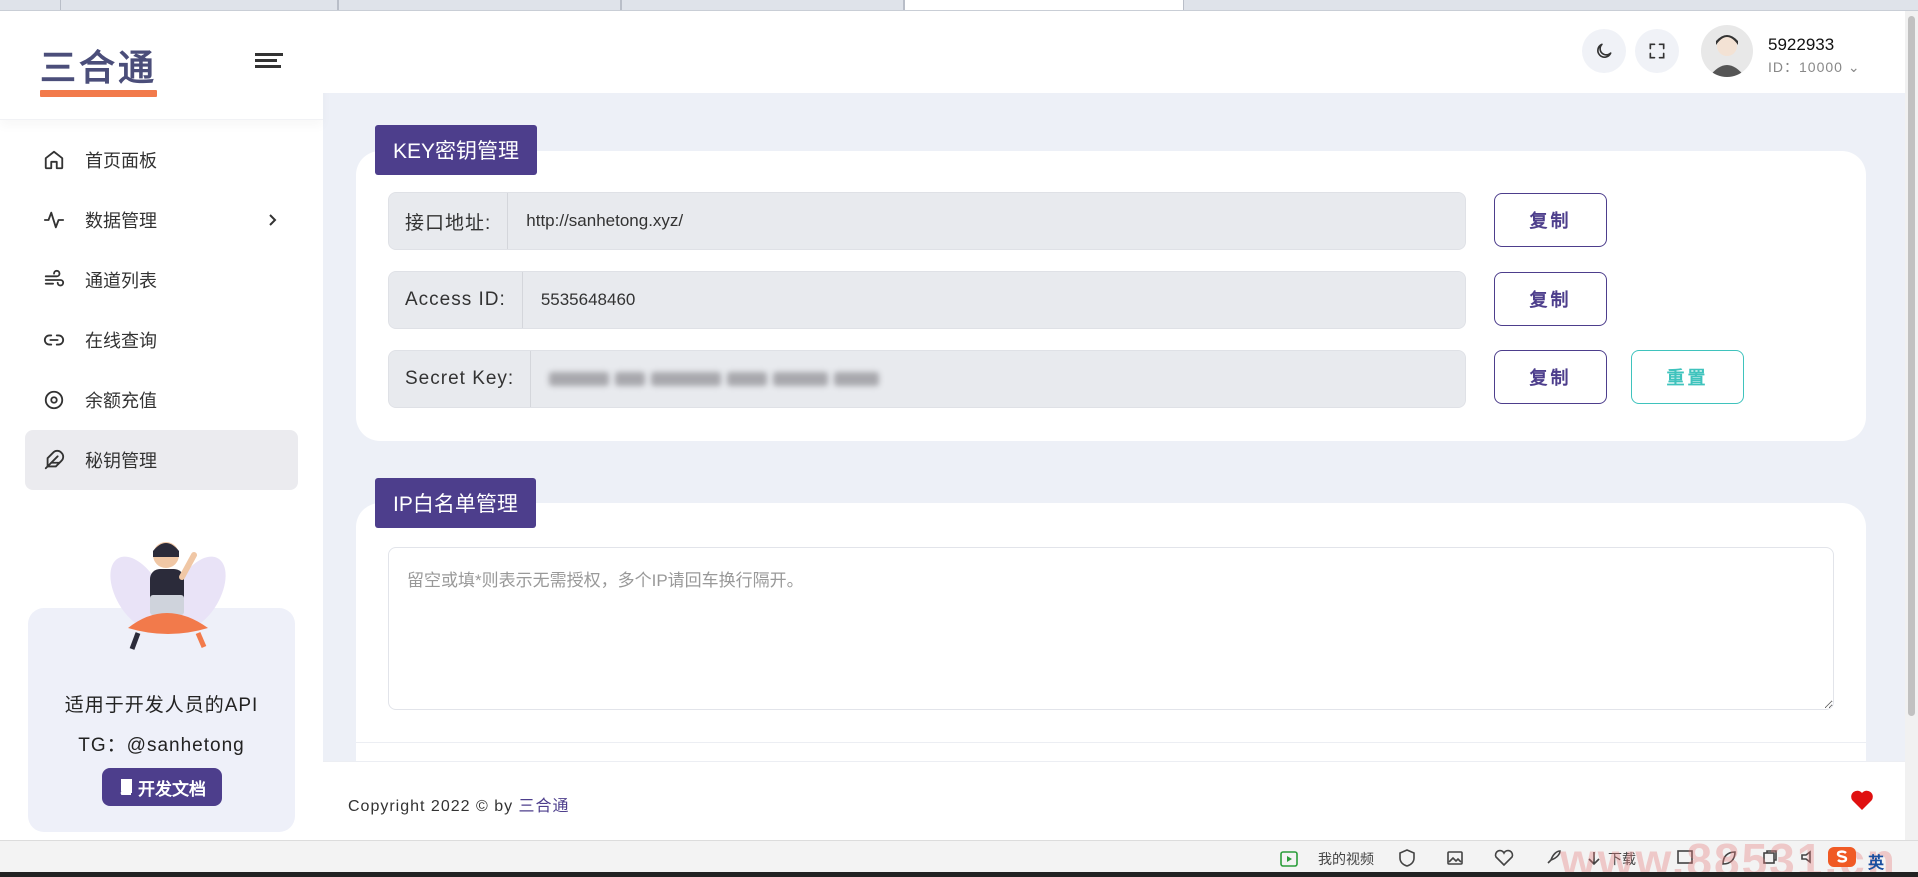  What do you see at coordinates (959, 874) in the screenshot?
I see `taskbar-edge` at bounding box center [959, 874].